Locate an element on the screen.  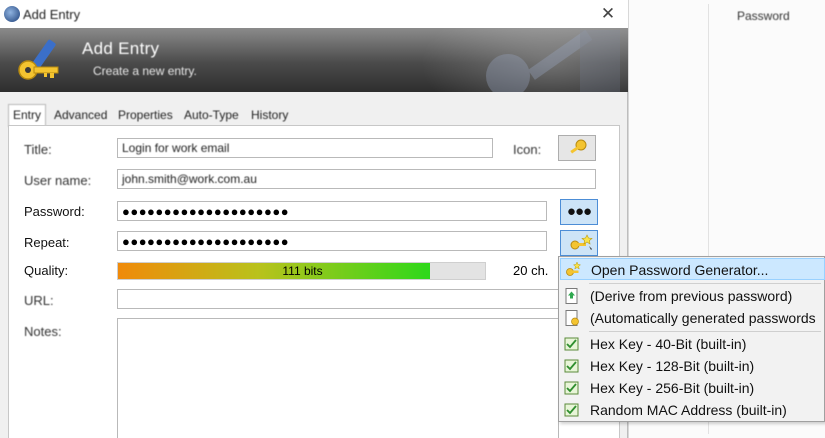
quality-bits-text: 111 bits is located at coordinates (302, 271).